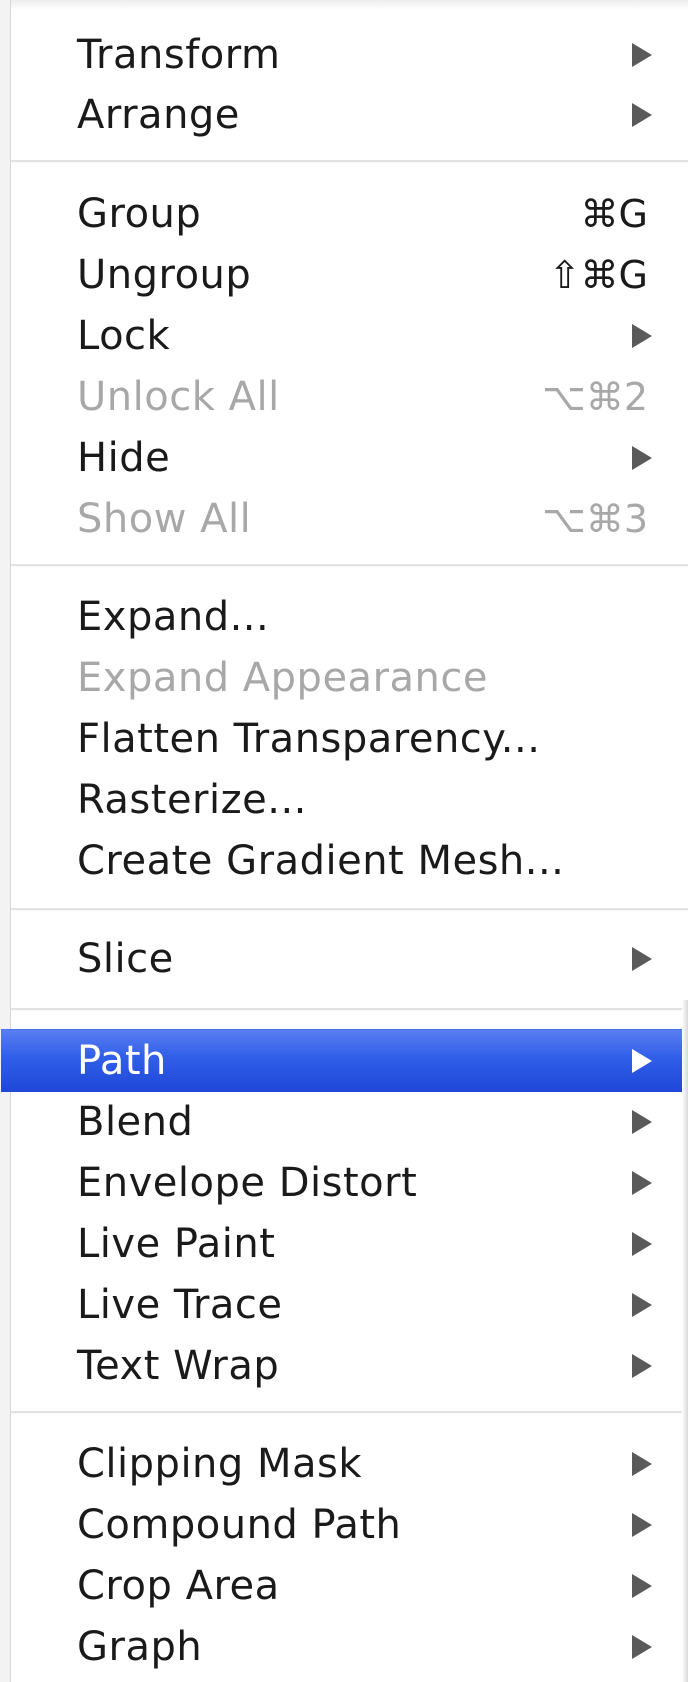 This screenshot has height=1682, width=688. What do you see at coordinates (122, 1061) in the screenshot?
I see `menu-item-label: Path` at bounding box center [122, 1061].